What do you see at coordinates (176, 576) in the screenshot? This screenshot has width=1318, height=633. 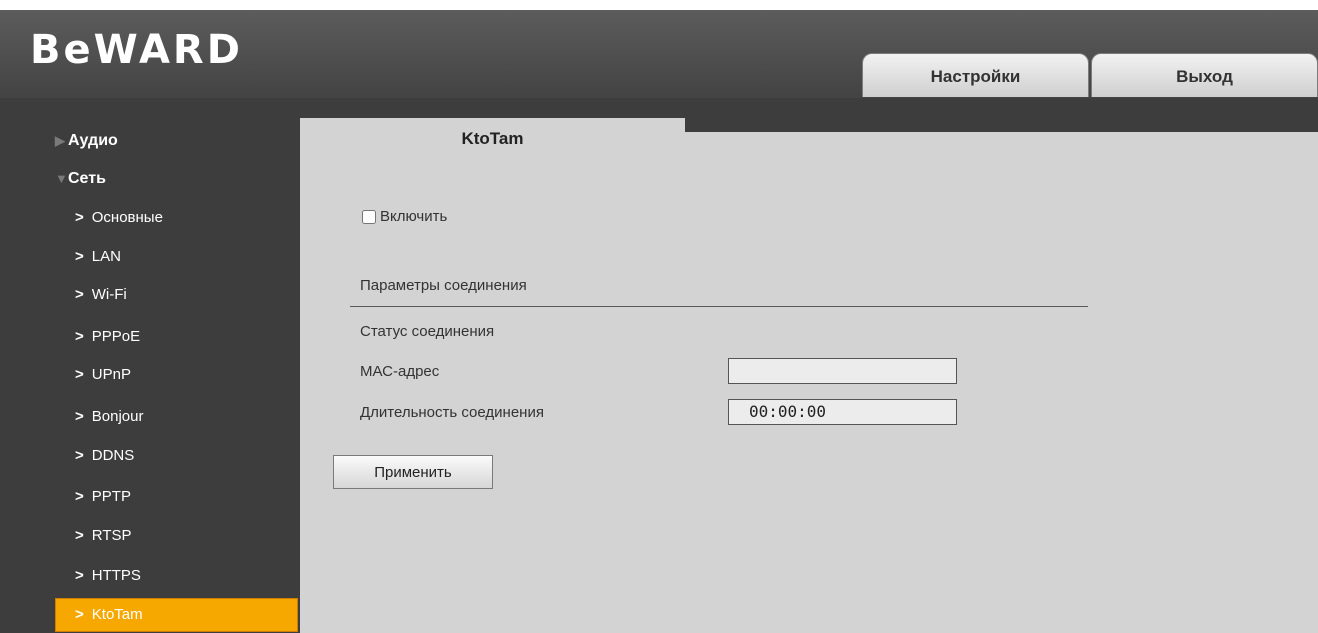 I see `sidebar-item-https: > HTTPS` at bounding box center [176, 576].